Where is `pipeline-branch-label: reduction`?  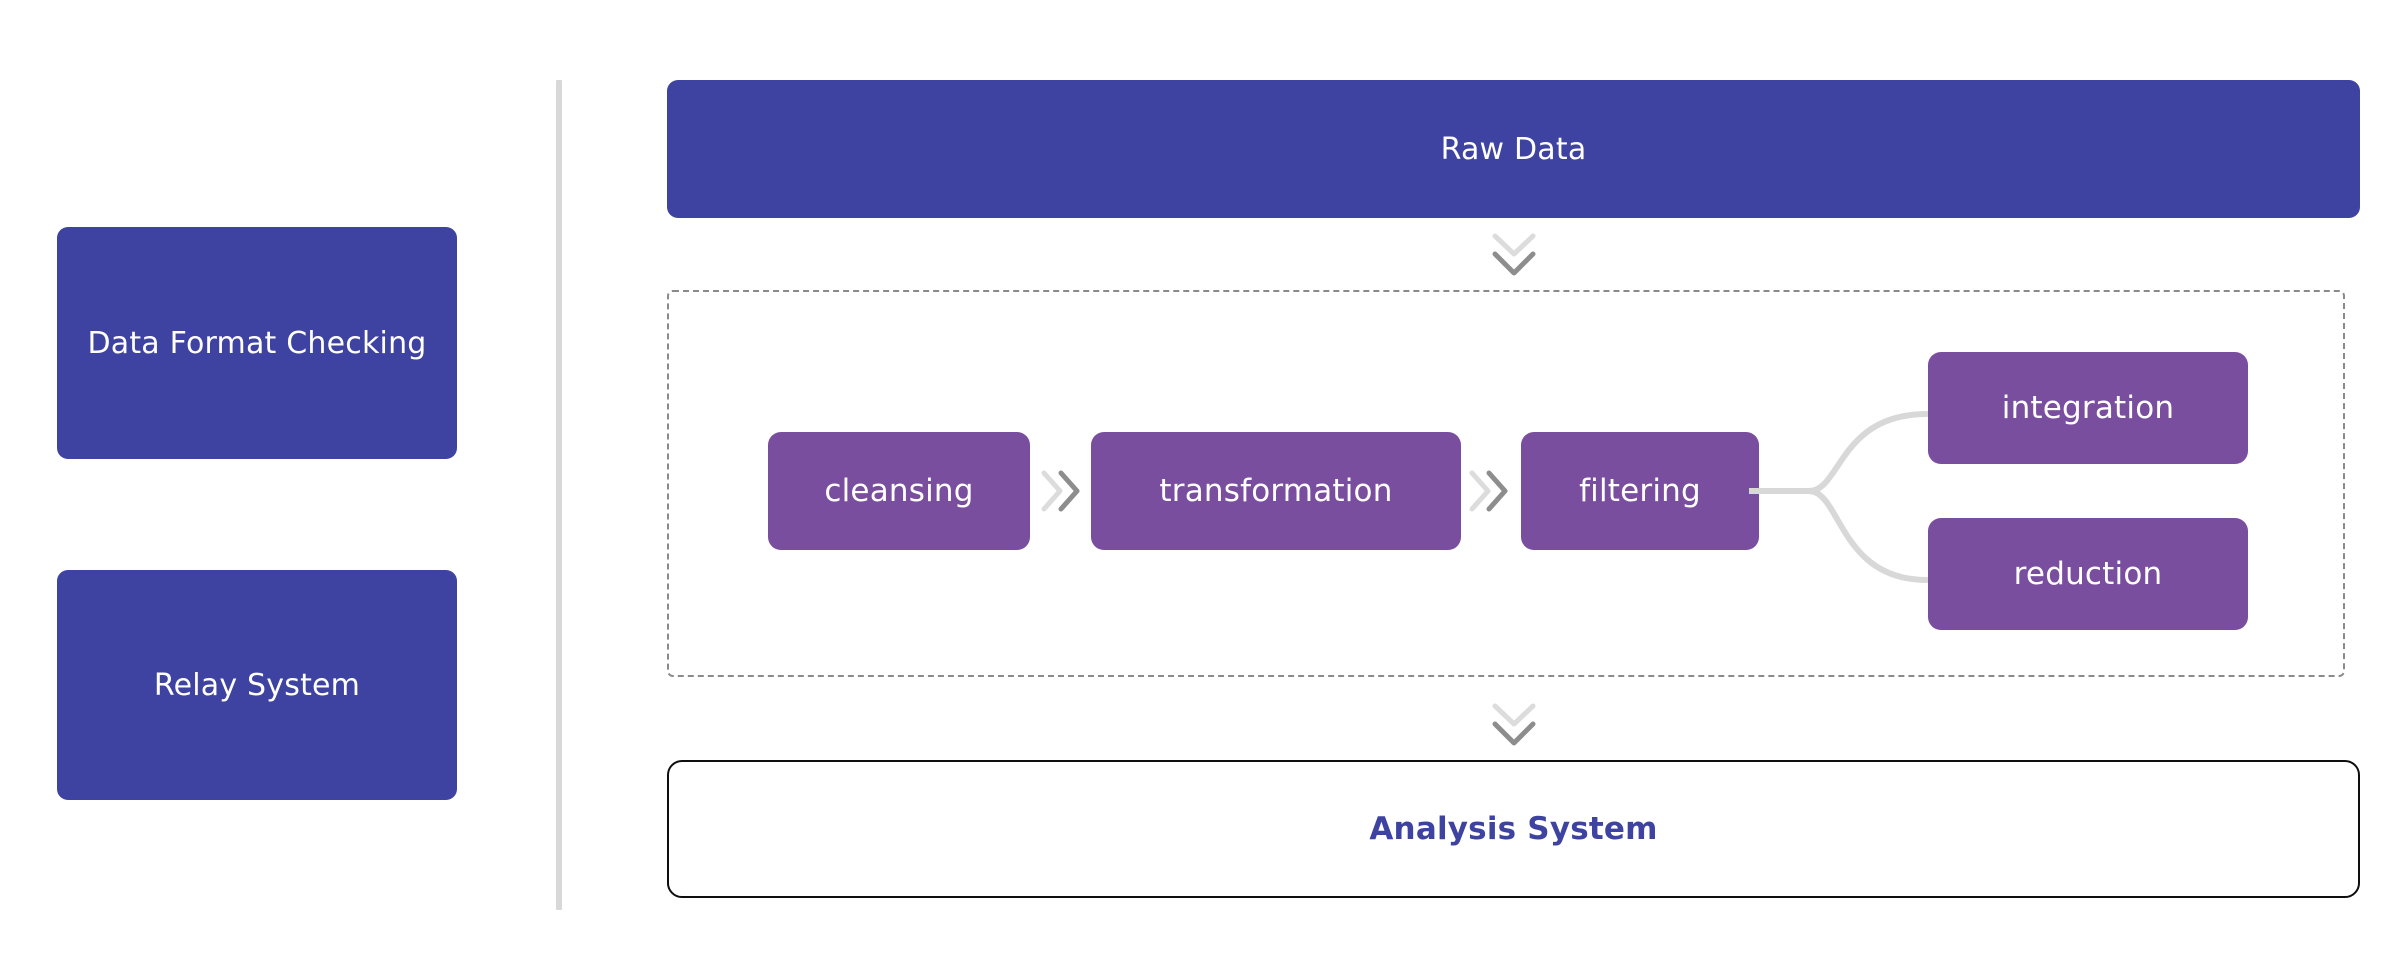 pipeline-branch-label: reduction is located at coordinates (2088, 574).